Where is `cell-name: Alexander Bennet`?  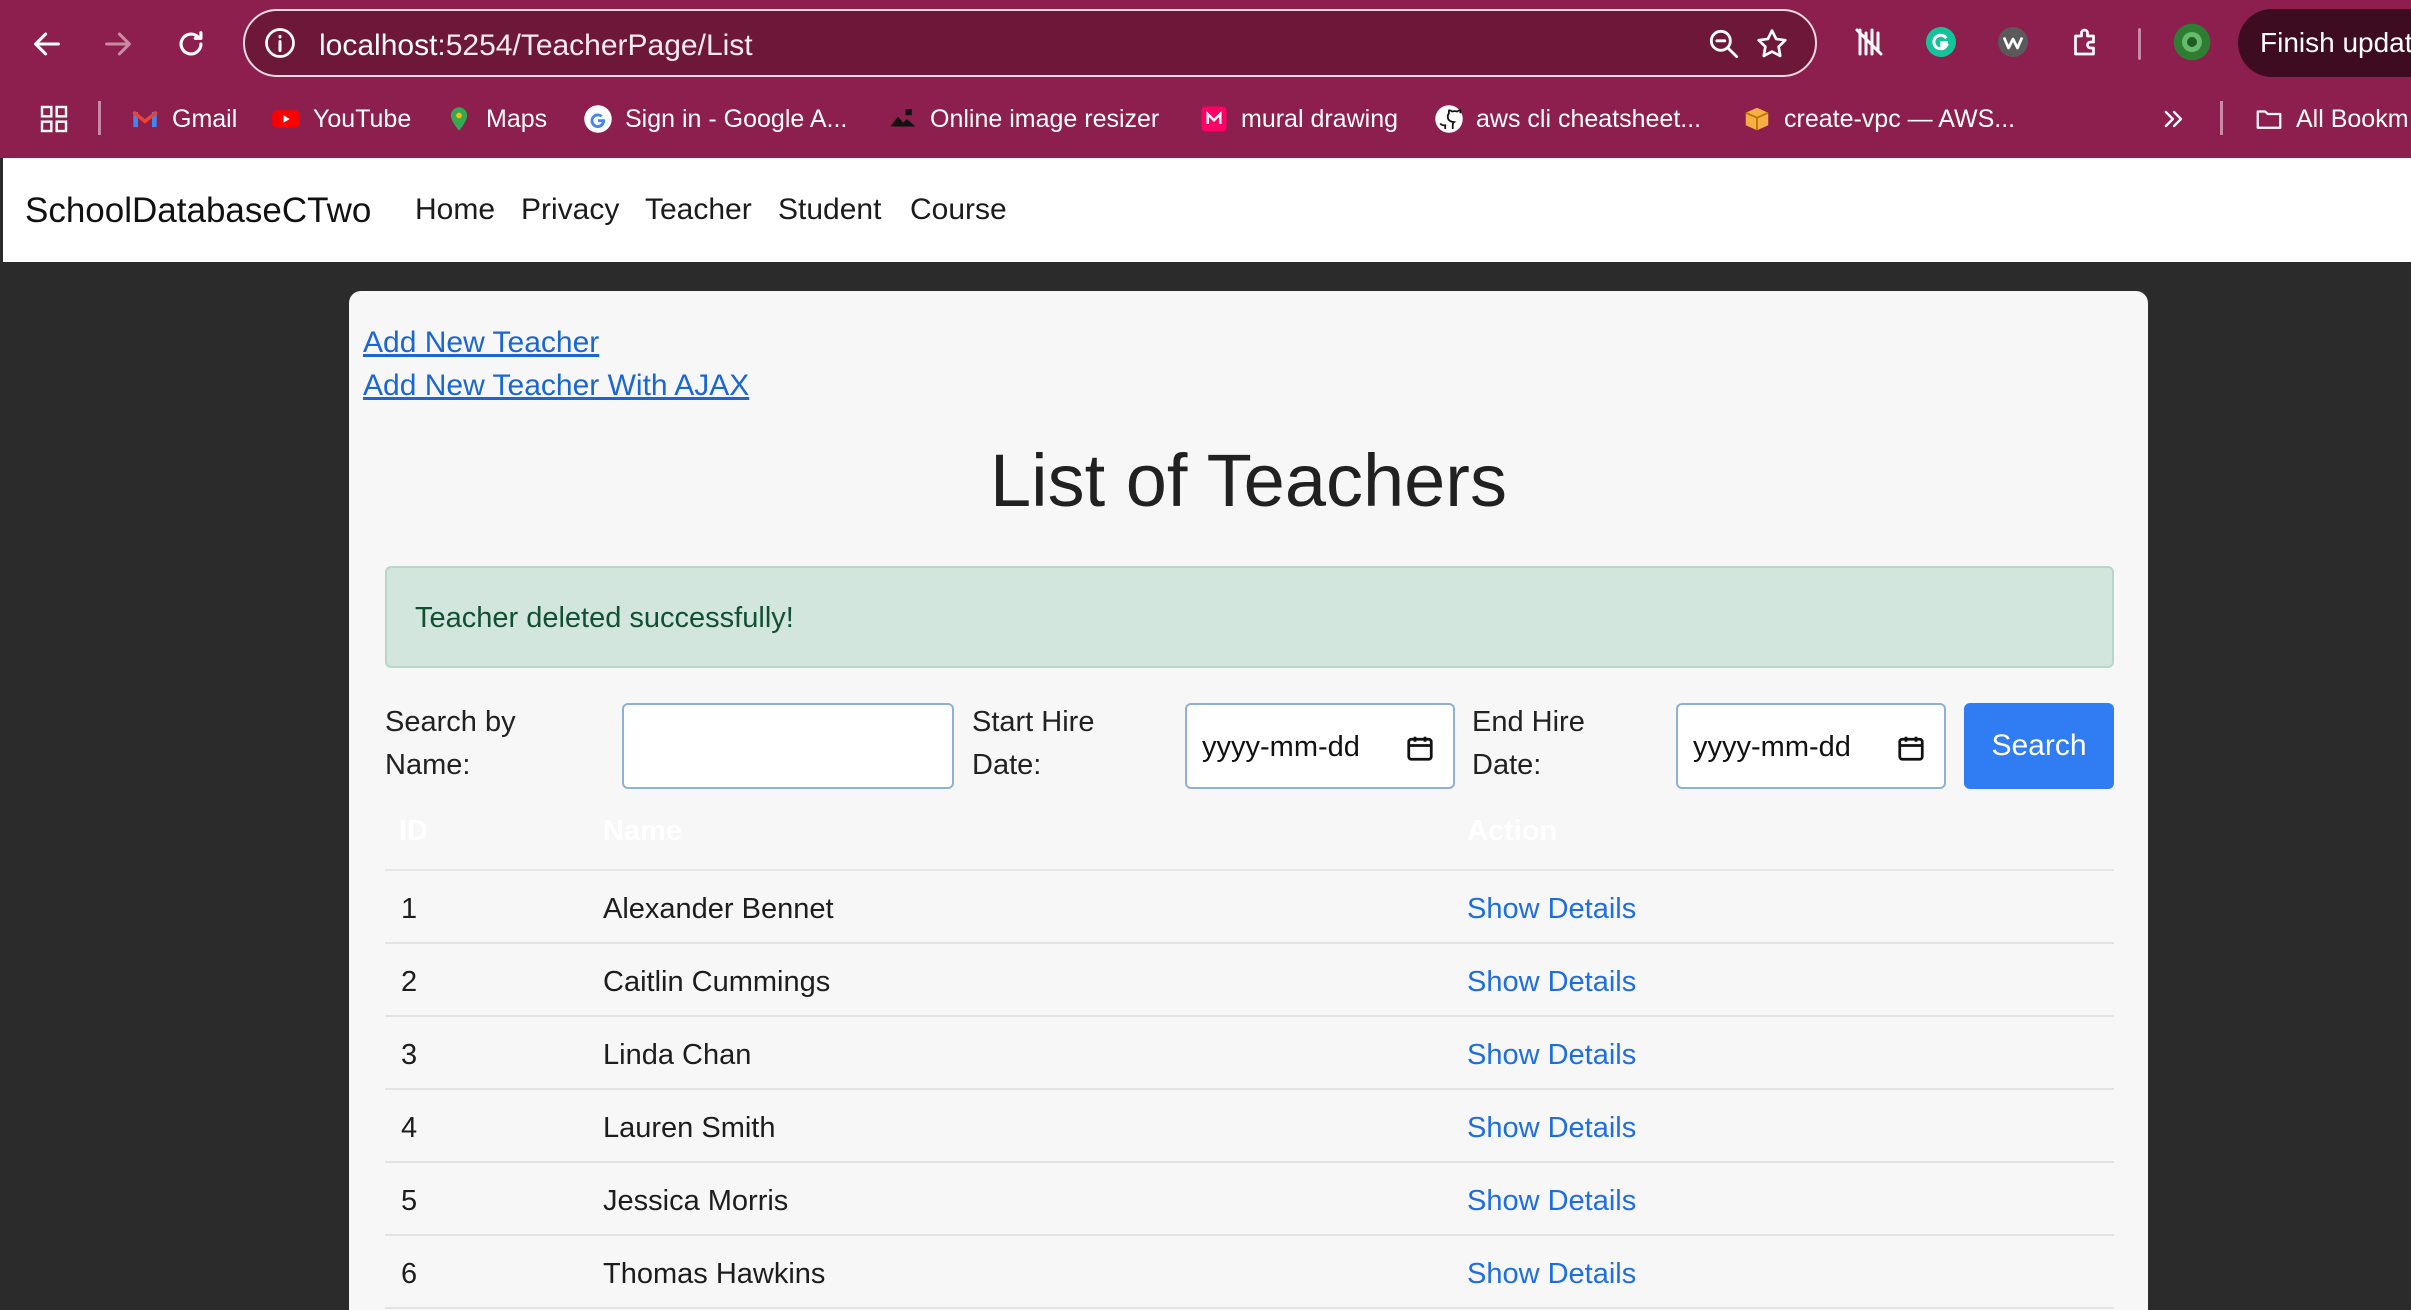
cell-name: Alexander Bennet is located at coordinates (718, 909).